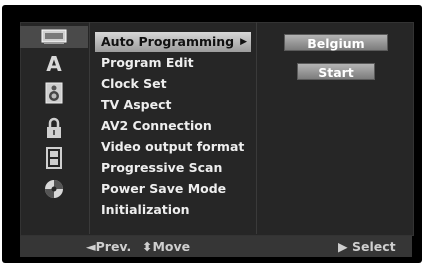  I want to click on menu-item-label: AV2 Connection, so click(156, 125).